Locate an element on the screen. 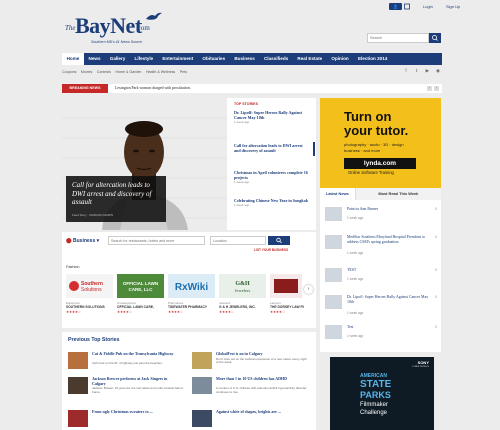  business-label-text: Business is located at coordinates (84, 241).